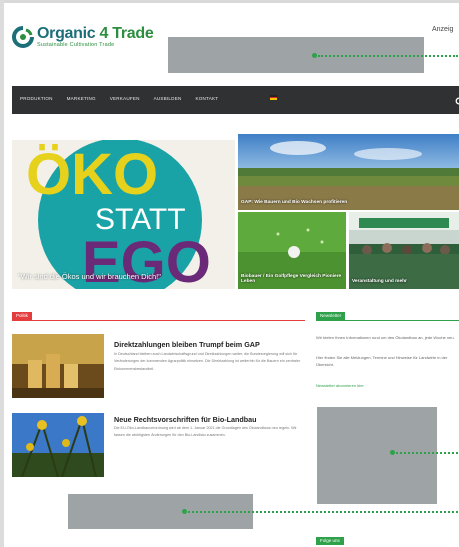 The image size is (459, 547). Describe the element at coordinates (377, 455) in the screenshot. I see `sidebar-ad-placeholder` at that location.